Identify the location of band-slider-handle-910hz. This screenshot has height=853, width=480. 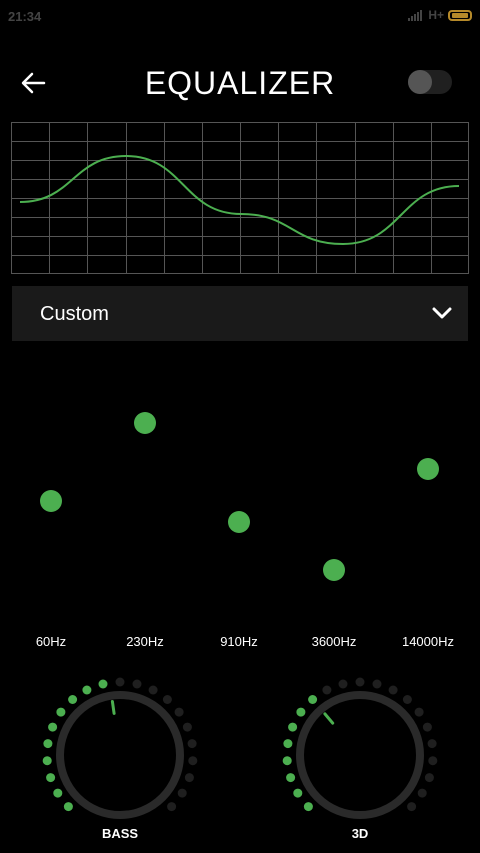
(239, 521).